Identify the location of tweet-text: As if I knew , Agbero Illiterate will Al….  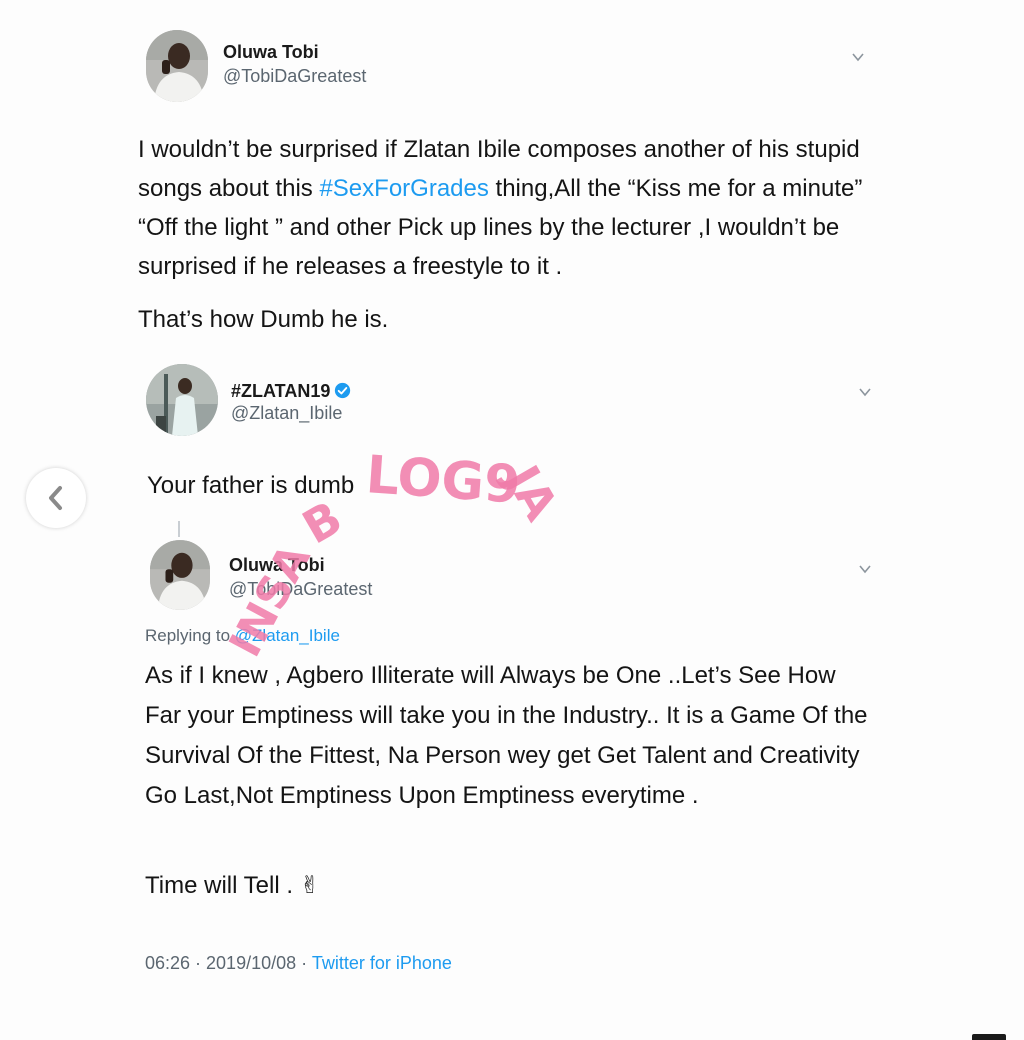
(506, 735).